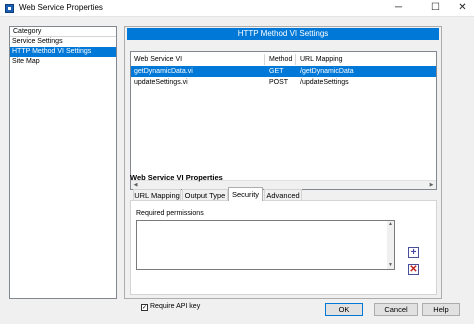 The image size is (474, 324). Describe the element at coordinates (324, 82) in the screenshot. I see `cell-url: /updateSettings` at that location.